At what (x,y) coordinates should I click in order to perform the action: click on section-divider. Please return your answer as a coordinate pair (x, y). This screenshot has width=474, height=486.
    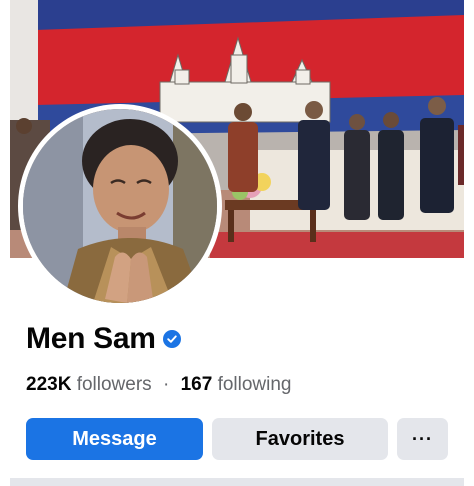
    Looking at the image, I should click on (237, 482).